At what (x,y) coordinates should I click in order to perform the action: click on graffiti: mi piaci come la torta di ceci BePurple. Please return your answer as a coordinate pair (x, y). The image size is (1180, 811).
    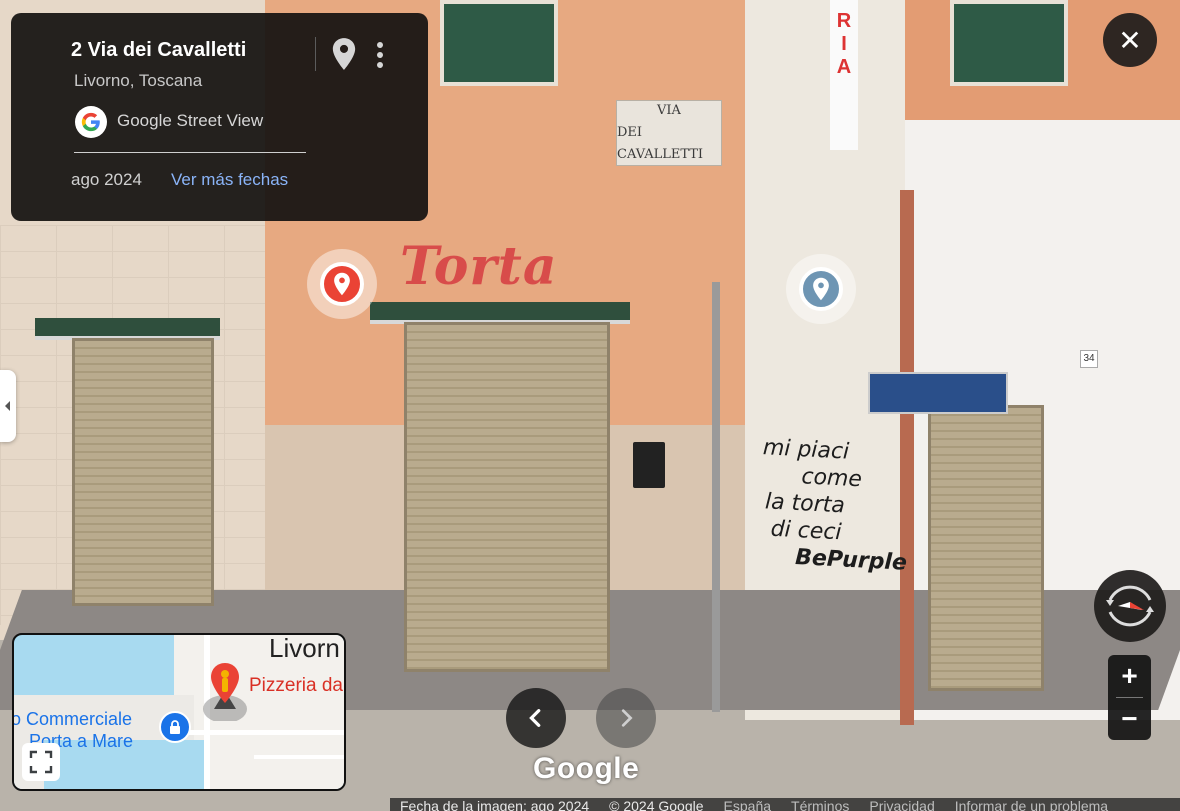
    Looking at the image, I should click on (835, 505).